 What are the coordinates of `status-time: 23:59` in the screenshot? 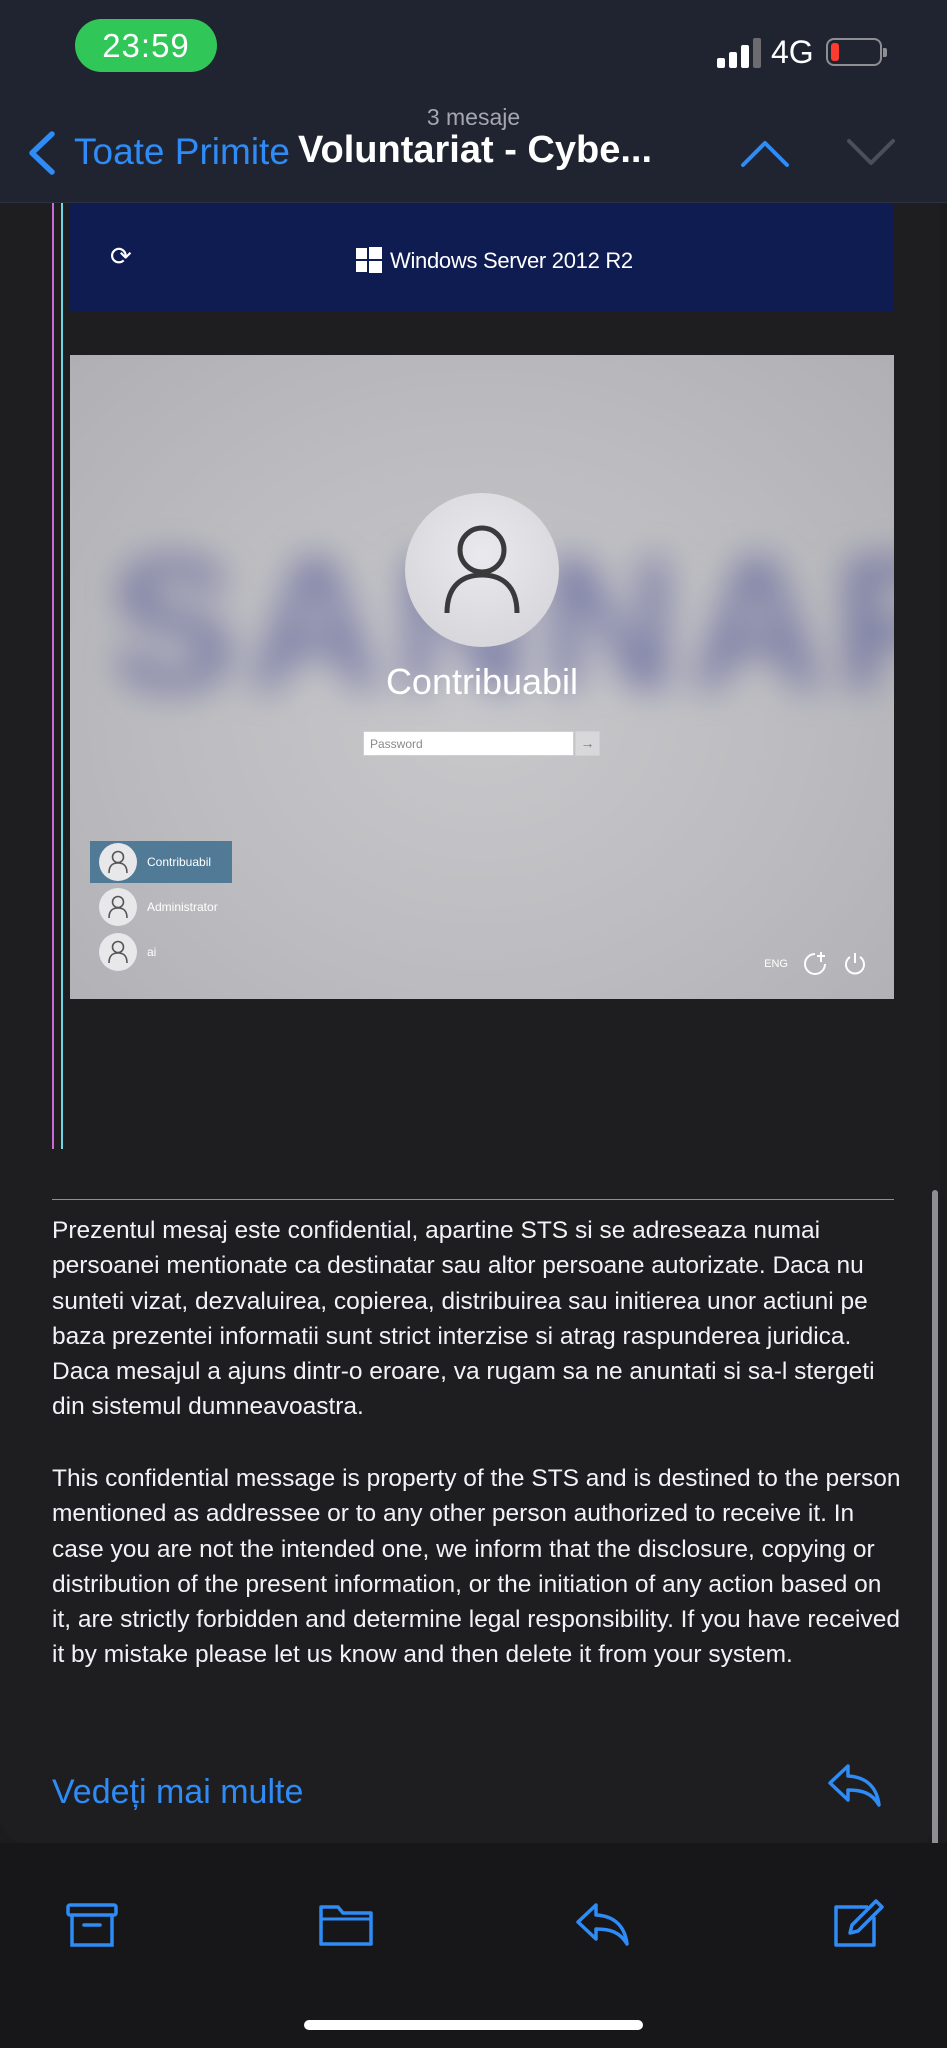 It's located at (146, 45).